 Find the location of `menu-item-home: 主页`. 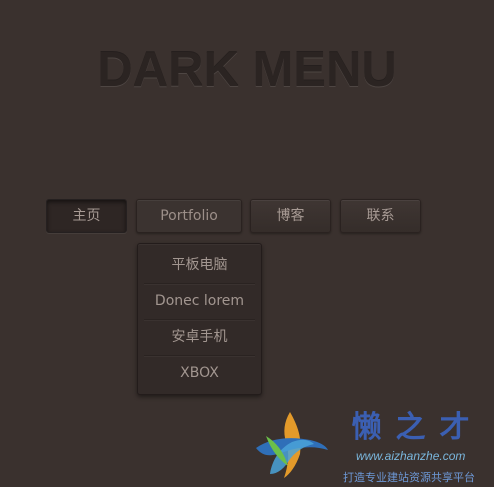

menu-item-home: 主页 is located at coordinates (86, 216).